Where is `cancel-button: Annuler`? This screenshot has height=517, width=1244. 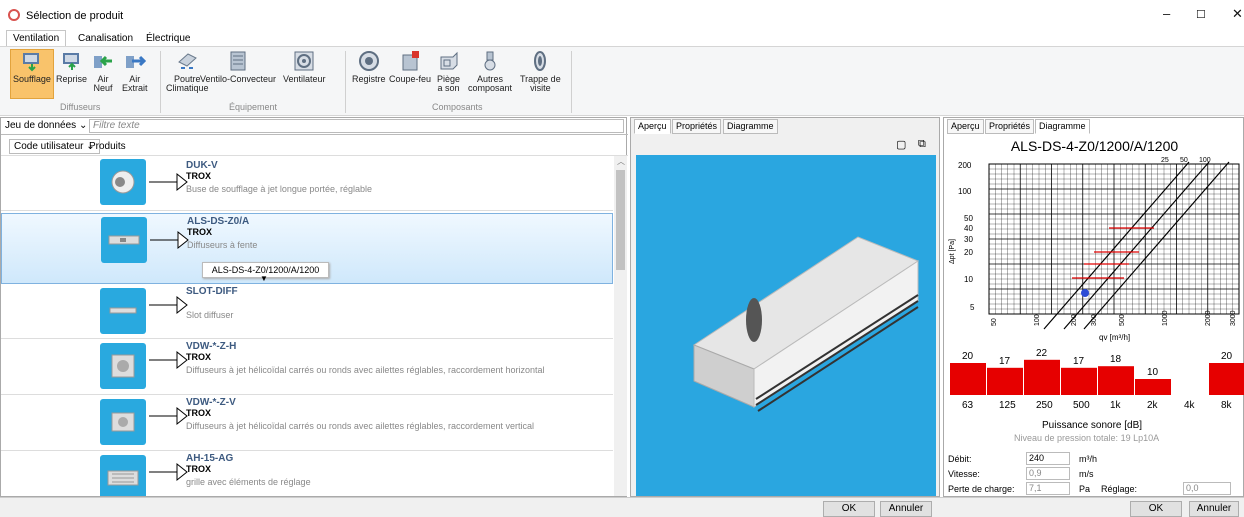
cancel-button: Annuler is located at coordinates (1214, 509).